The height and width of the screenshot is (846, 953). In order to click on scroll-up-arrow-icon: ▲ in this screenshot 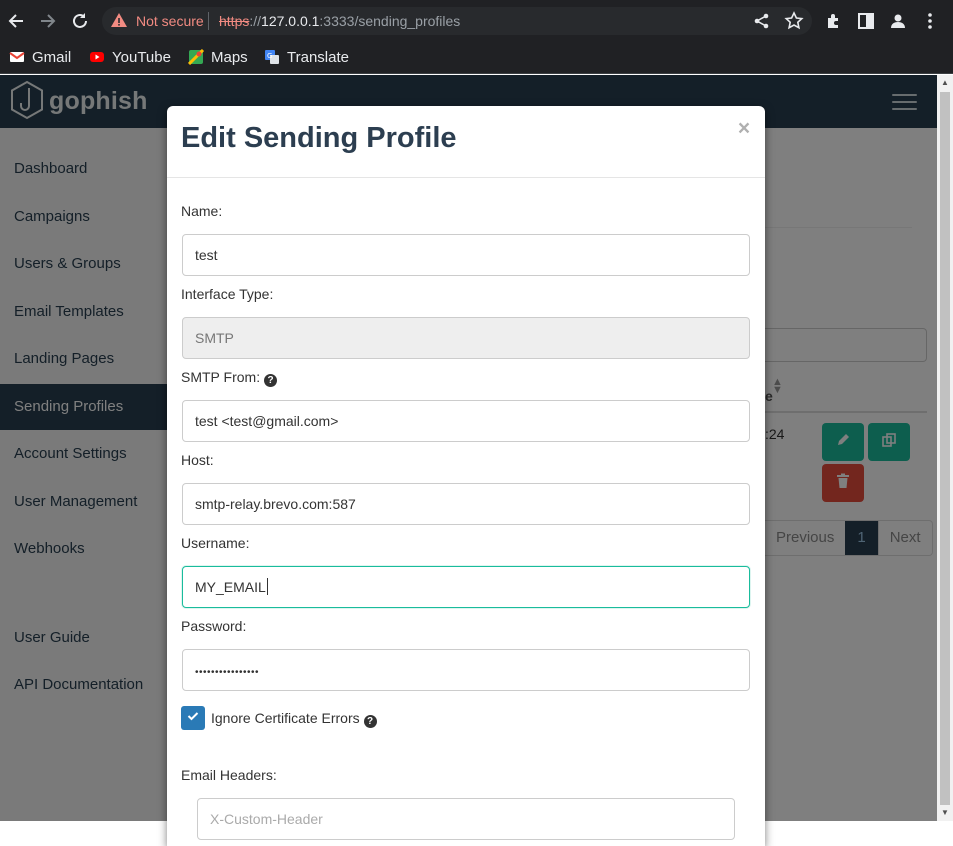, I will do `click(945, 83)`.